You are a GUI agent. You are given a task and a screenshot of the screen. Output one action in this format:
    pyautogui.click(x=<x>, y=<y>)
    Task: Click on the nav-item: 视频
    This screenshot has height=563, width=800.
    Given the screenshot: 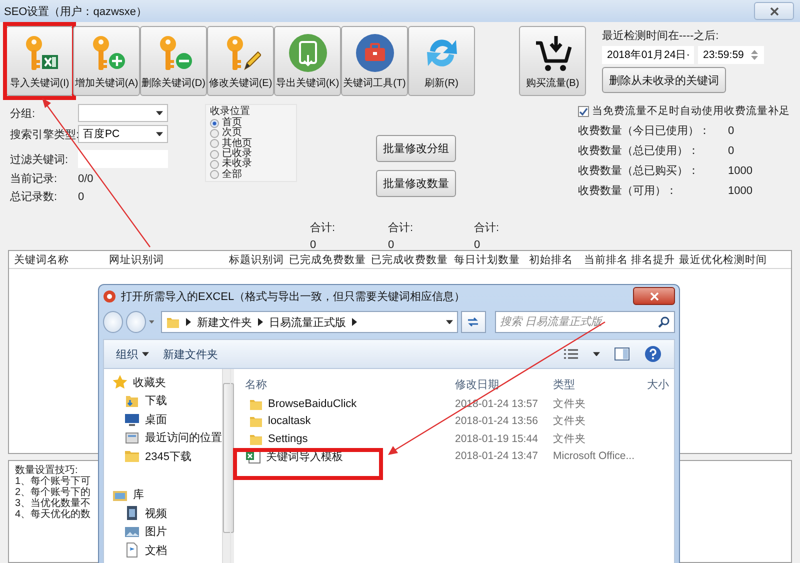 What is the action you would take?
    pyautogui.click(x=163, y=513)
    